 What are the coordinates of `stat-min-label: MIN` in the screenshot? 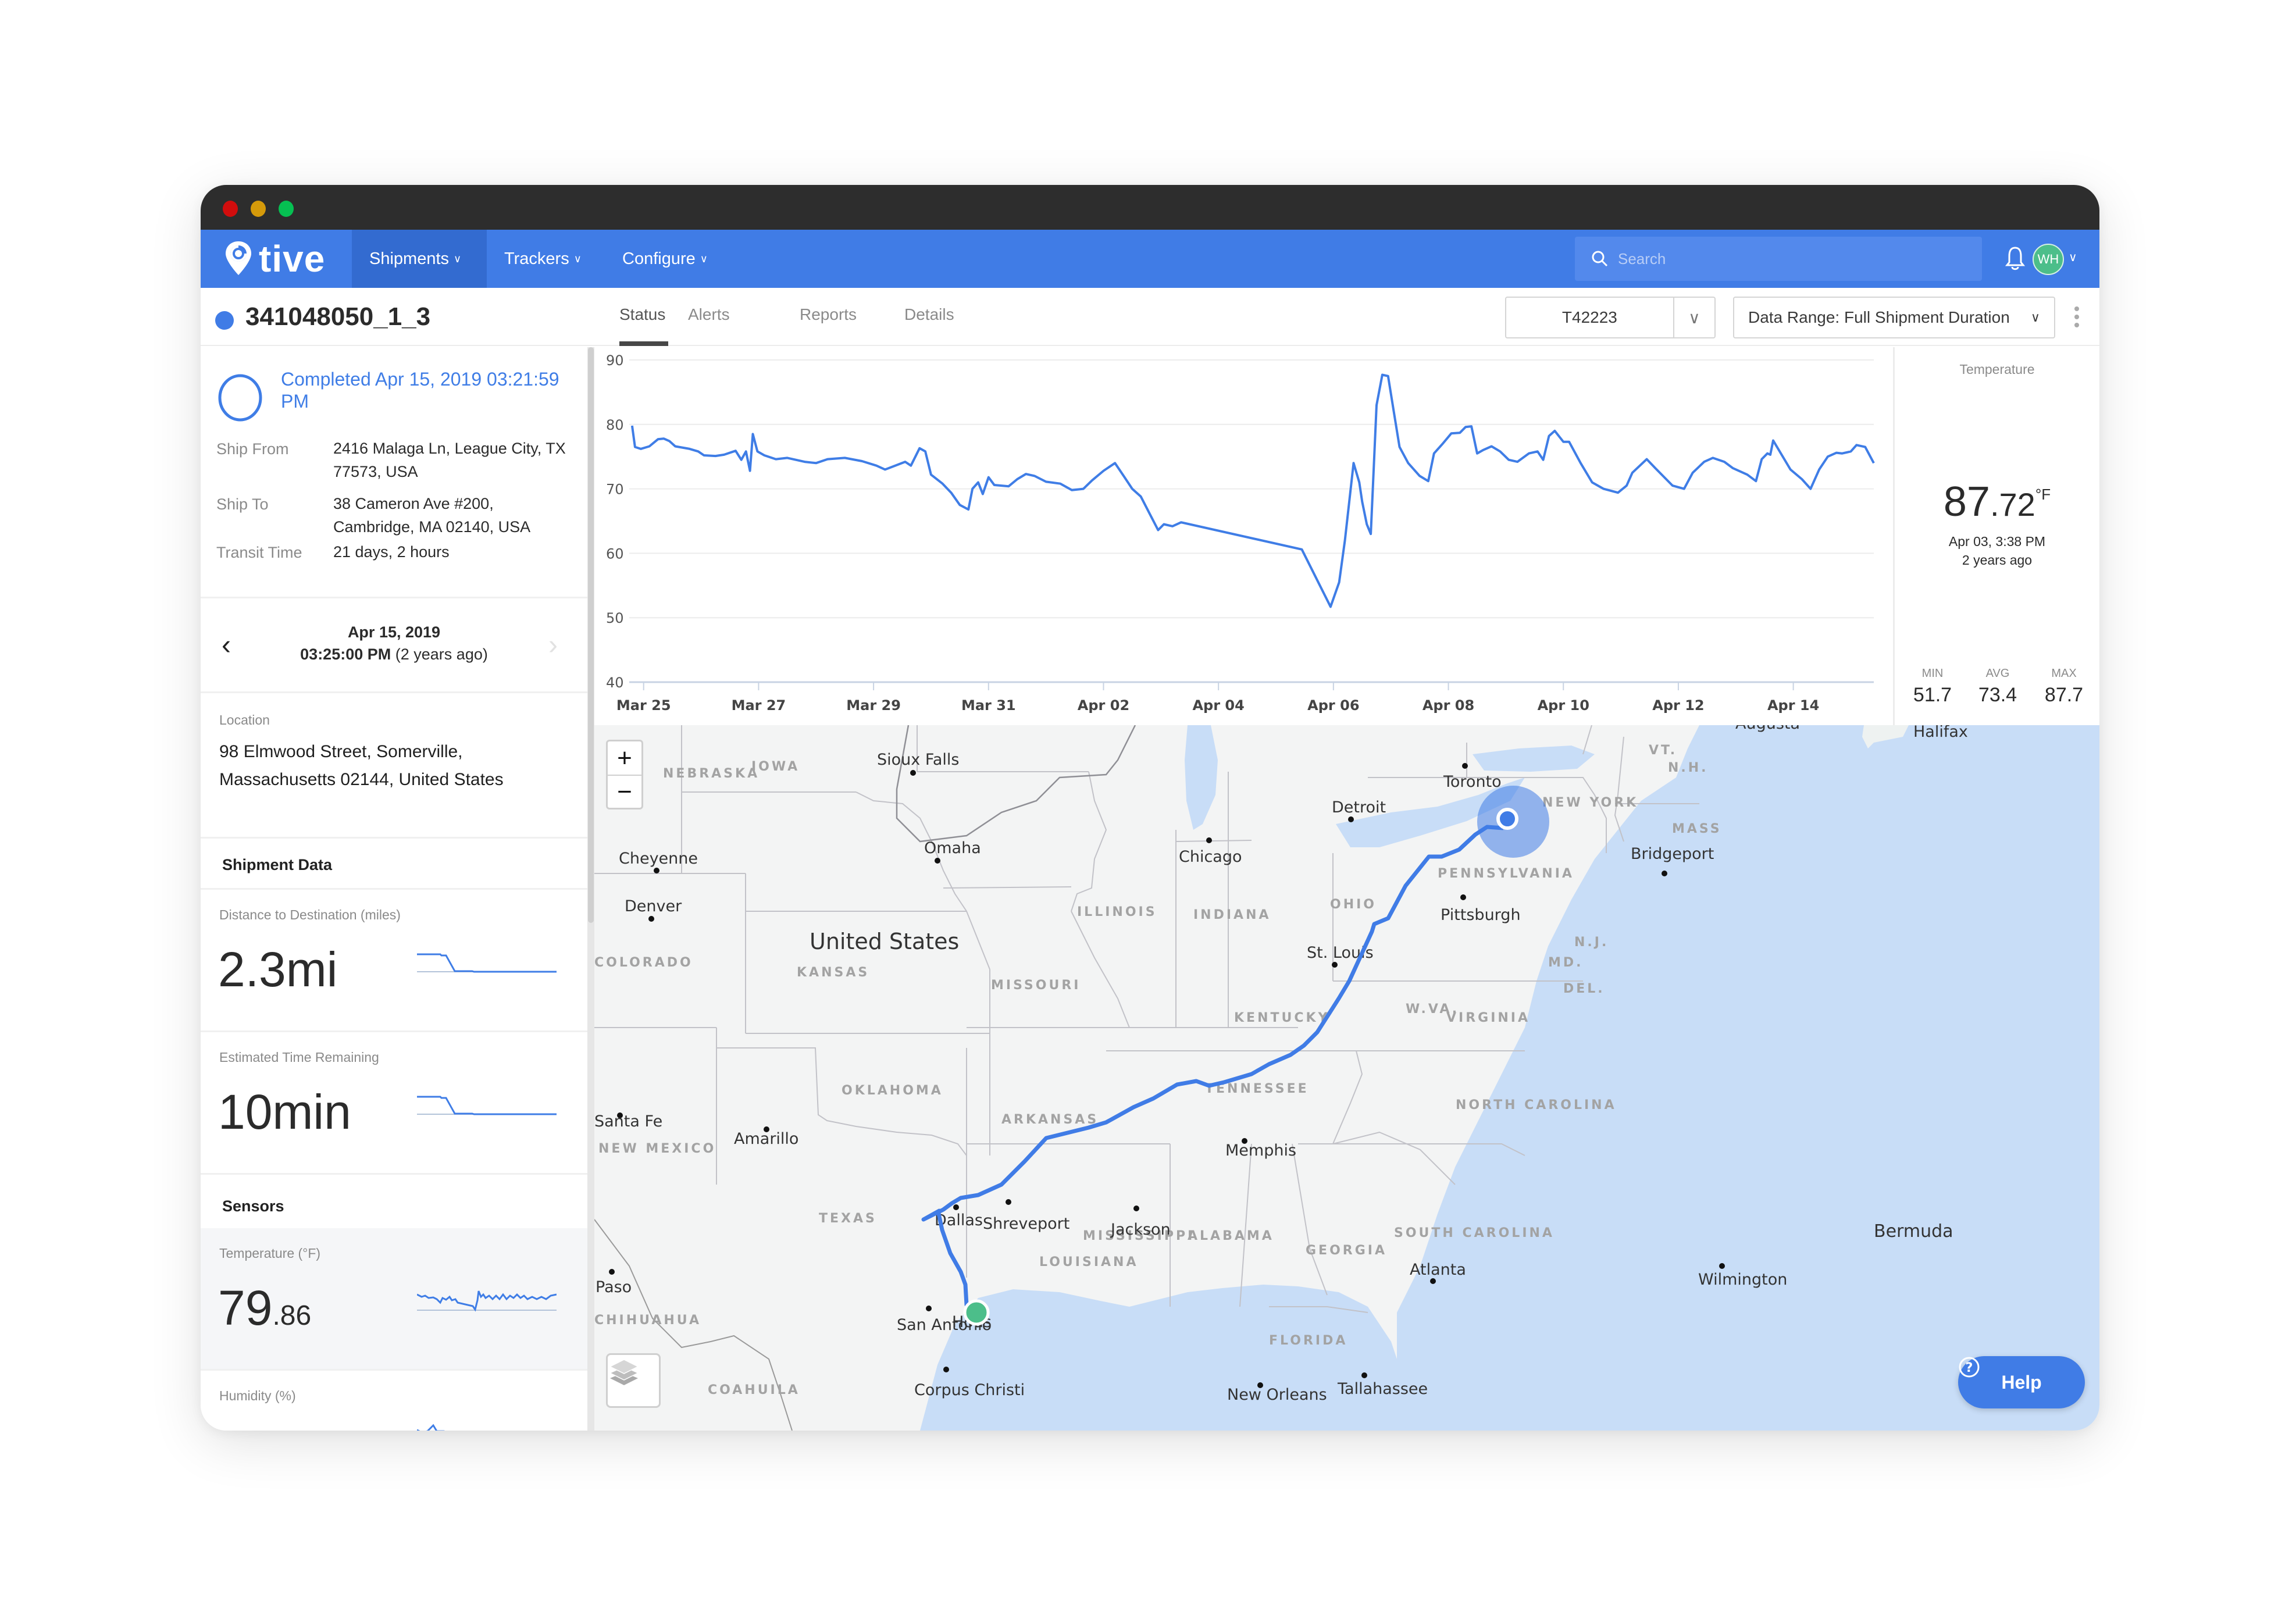 It's located at (1932, 673).